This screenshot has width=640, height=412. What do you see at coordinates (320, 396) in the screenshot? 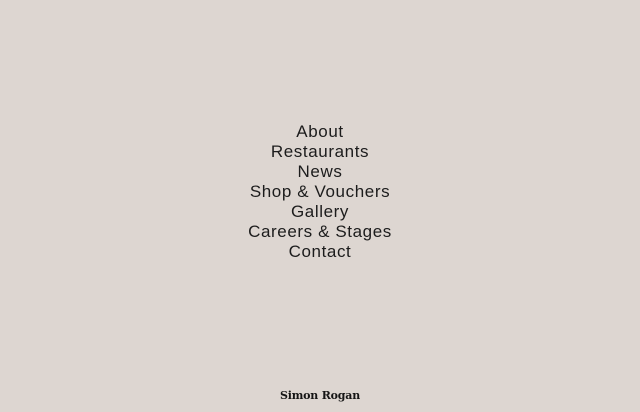
I see `brand-logo: Simon Rogan` at bounding box center [320, 396].